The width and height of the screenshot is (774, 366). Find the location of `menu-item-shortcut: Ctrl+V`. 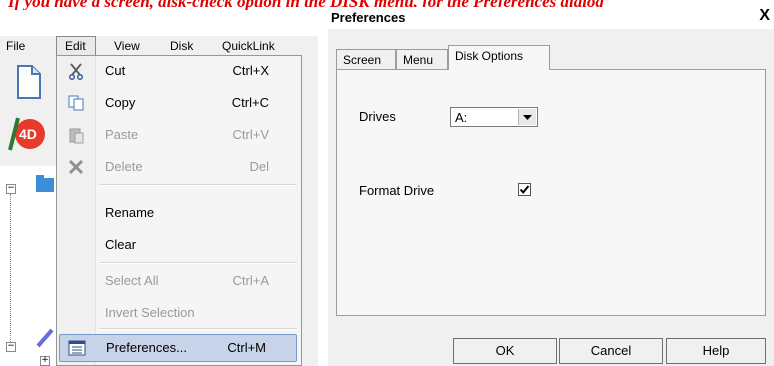

menu-item-shortcut: Ctrl+V is located at coordinates (250, 134).